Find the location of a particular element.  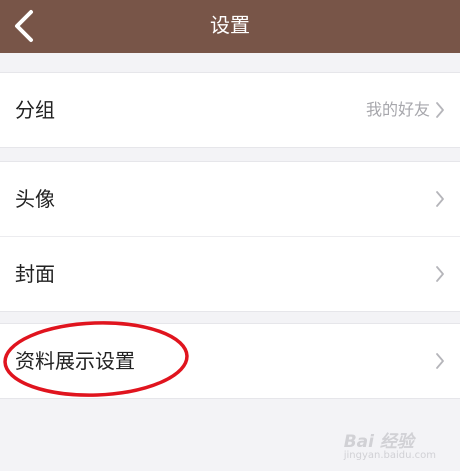

row-label: 分组 is located at coordinates (35, 110).